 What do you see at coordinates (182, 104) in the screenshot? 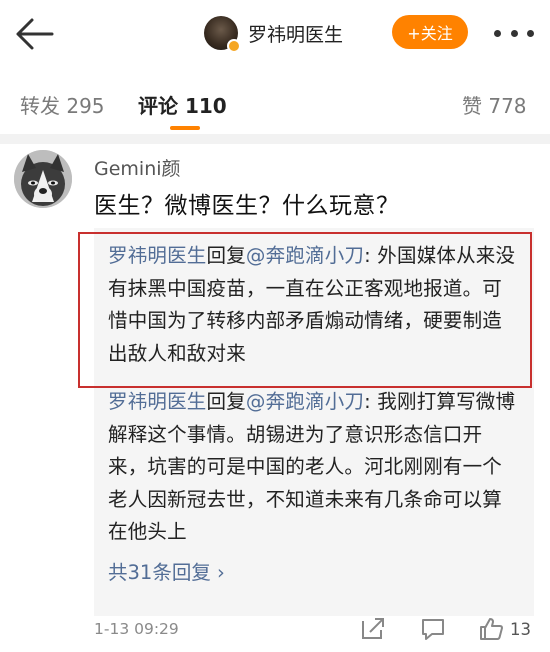
I see `tab-comment: 评论 110` at bounding box center [182, 104].